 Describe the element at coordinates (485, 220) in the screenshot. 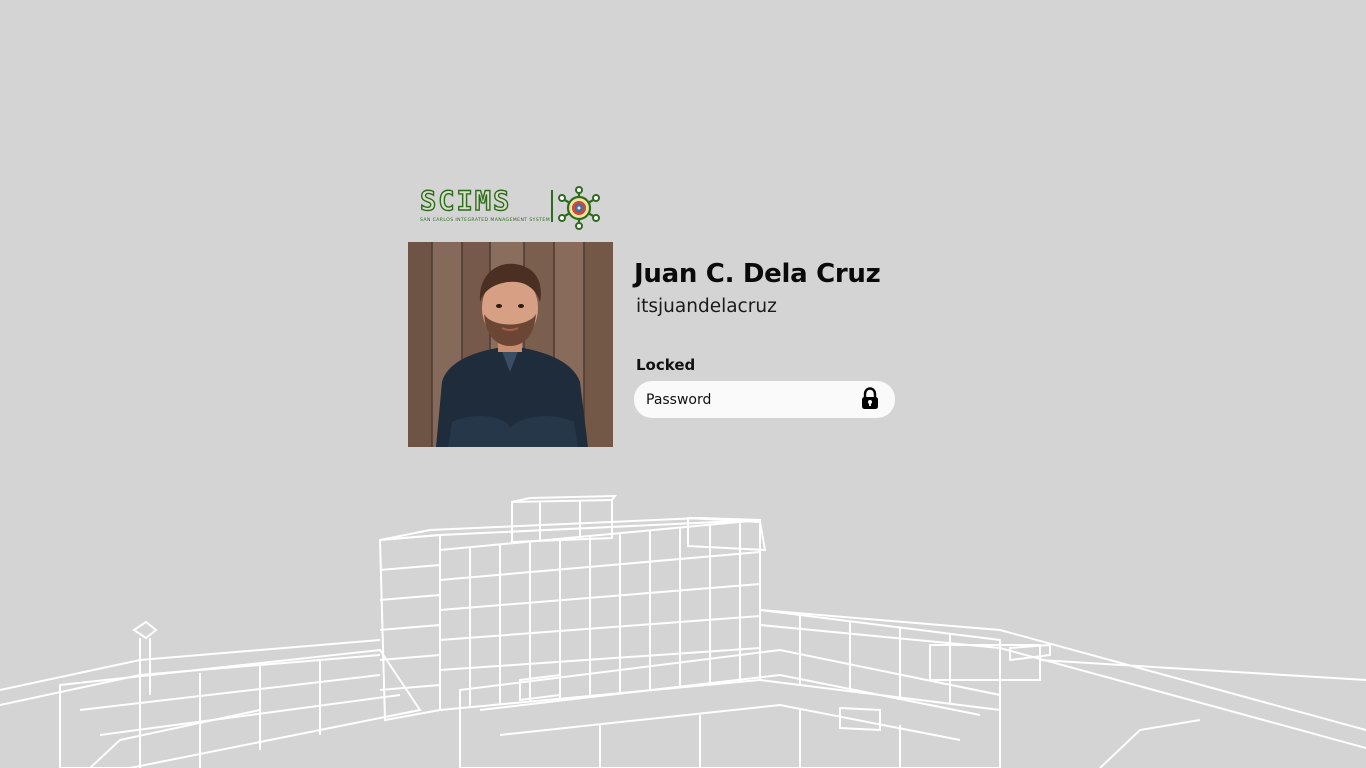

I see `logo-subtitle: SAN CARLOS INTEGRATED MANAGEMENT SYSTEM` at that location.